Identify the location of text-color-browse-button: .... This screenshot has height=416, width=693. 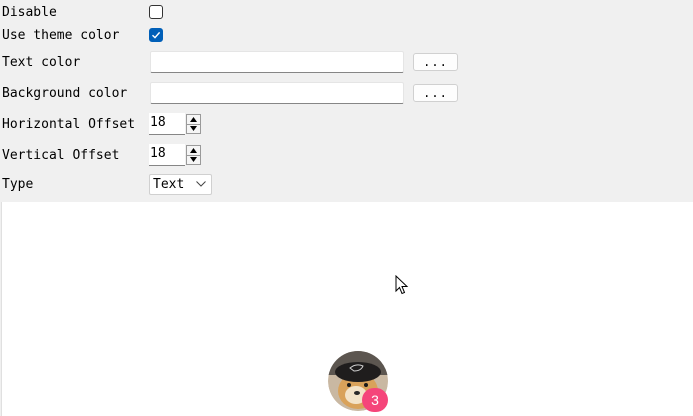
(435, 62).